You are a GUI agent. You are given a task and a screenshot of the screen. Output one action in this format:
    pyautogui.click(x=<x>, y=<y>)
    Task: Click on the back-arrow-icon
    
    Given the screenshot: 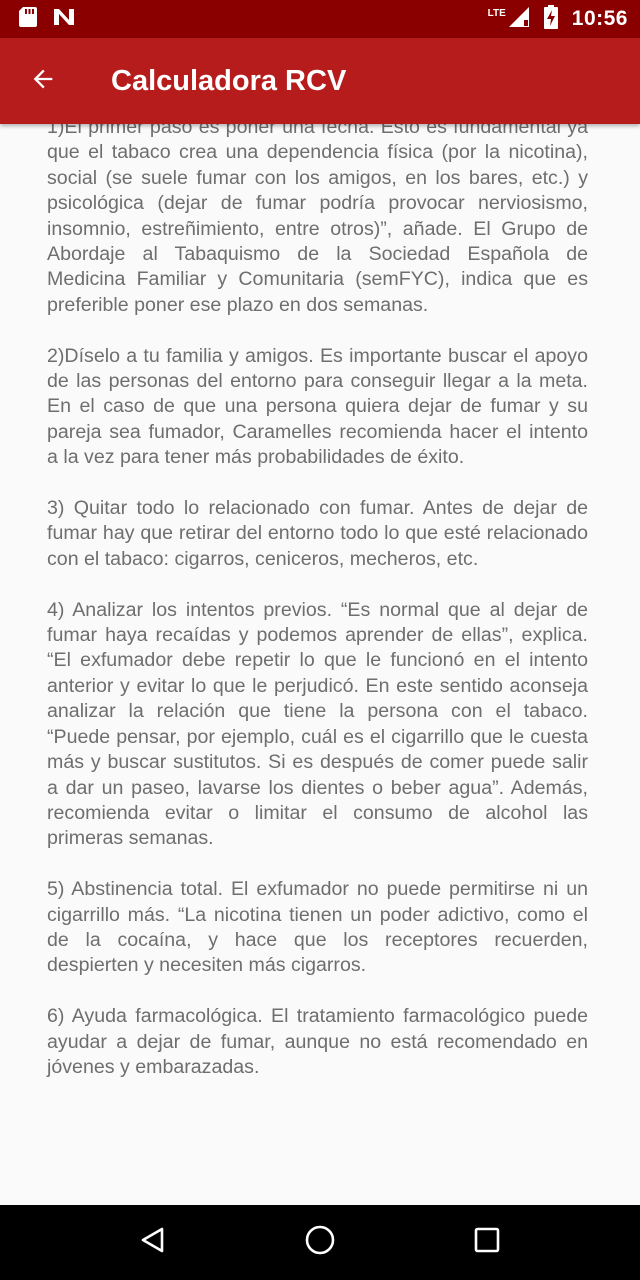 What is the action you would take?
    pyautogui.click(x=43, y=81)
    